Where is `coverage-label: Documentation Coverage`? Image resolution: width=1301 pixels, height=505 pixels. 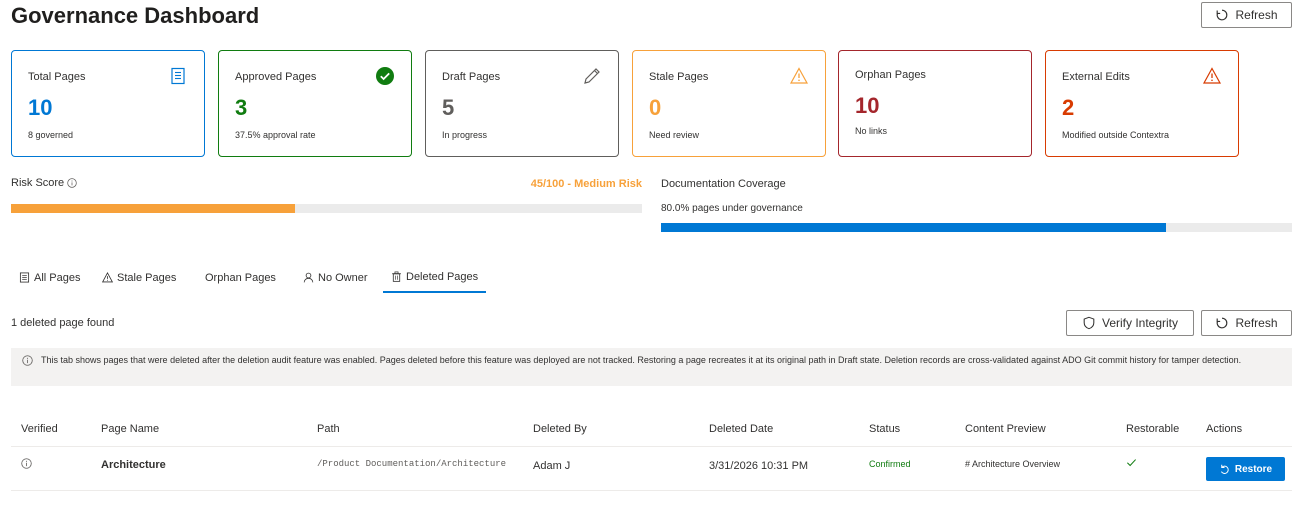
coverage-label: Documentation Coverage is located at coordinates (723, 184).